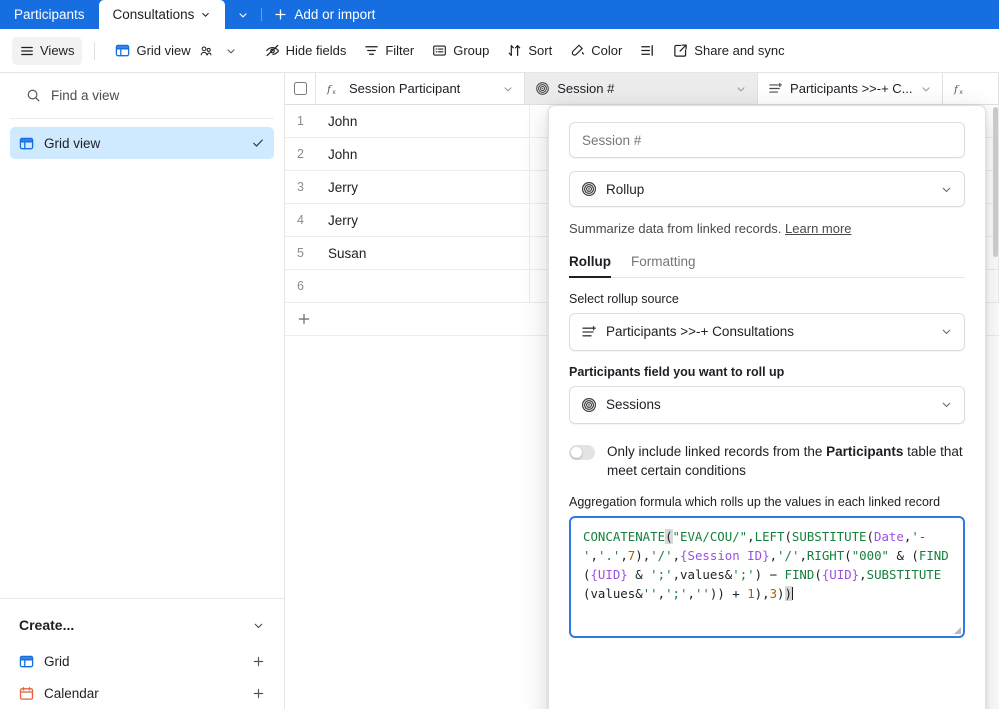 This screenshot has height=709, width=999. What do you see at coordinates (728, 51) in the screenshot?
I see `share-and-sync-button: Share and sync` at bounding box center [728, 51].